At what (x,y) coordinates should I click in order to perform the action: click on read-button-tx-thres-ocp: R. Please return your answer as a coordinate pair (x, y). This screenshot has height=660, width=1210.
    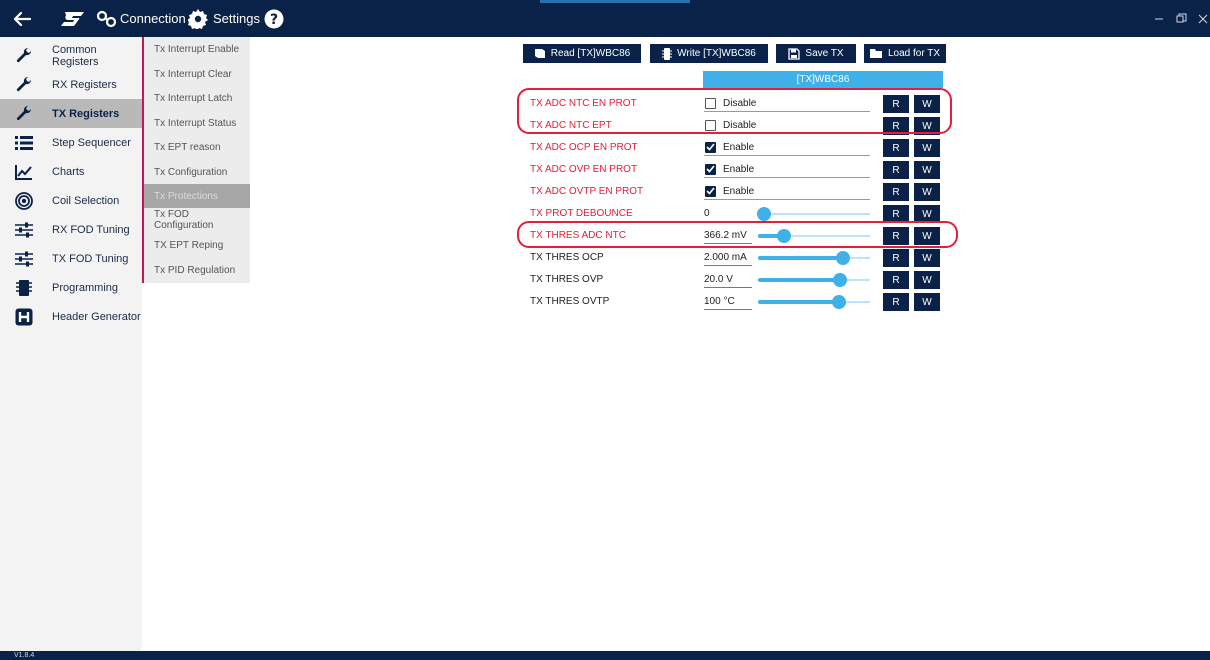
    Looking at the image, I should click on (896, 258).